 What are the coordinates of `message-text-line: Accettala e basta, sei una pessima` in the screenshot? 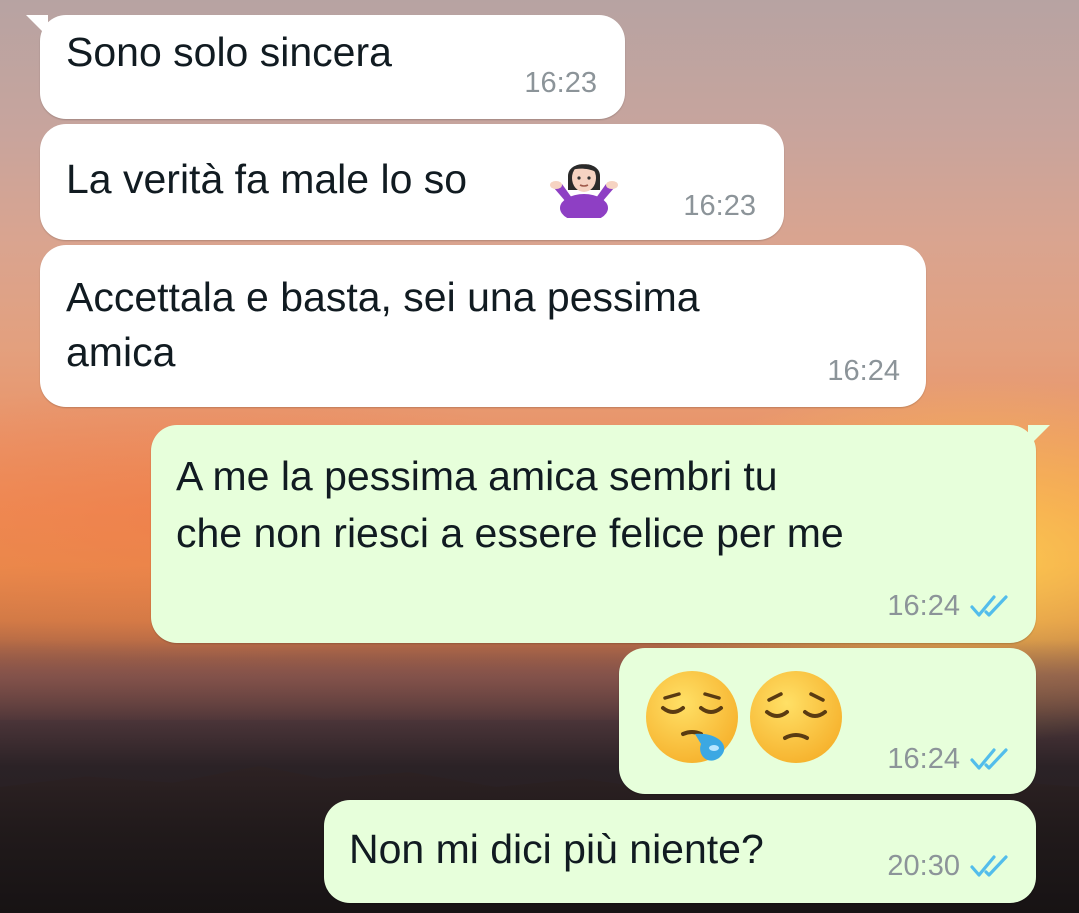 It's located at (383, 297).